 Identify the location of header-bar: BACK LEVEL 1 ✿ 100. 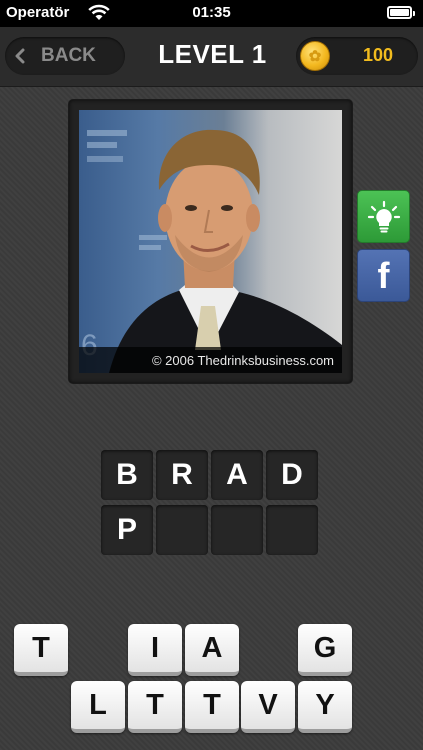
(211, 57).